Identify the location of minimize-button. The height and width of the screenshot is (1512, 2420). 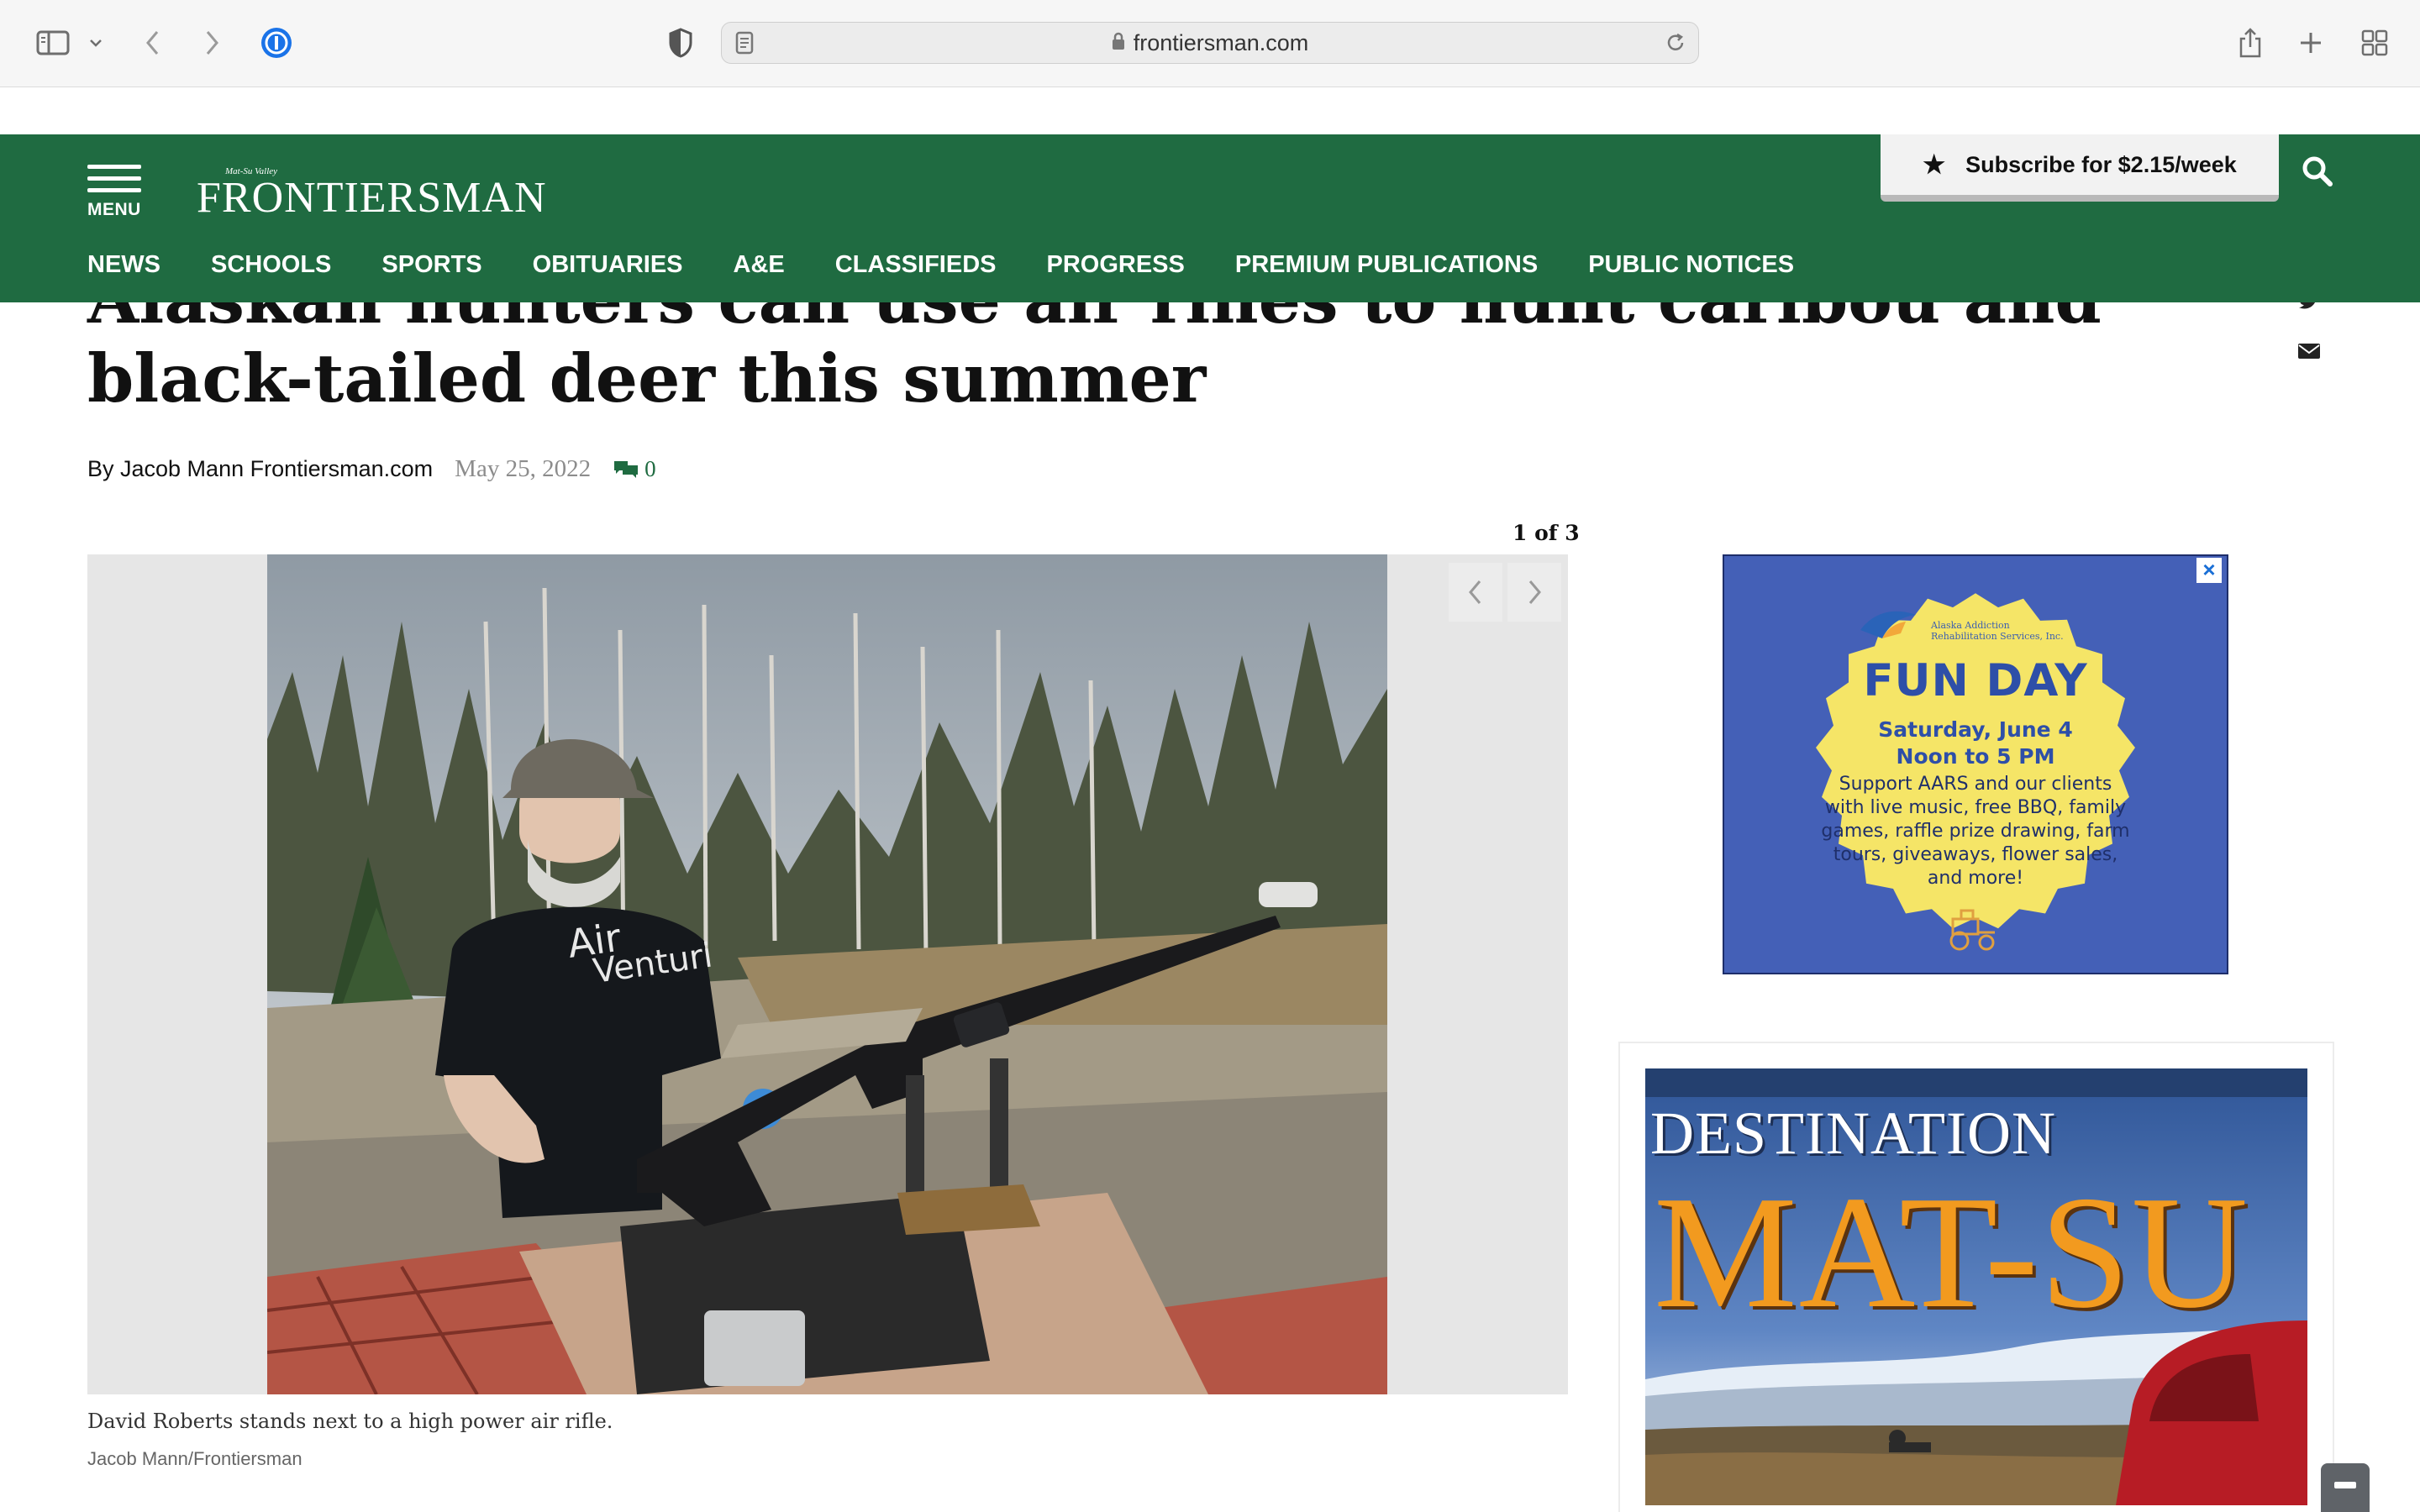
(2345, 1487).